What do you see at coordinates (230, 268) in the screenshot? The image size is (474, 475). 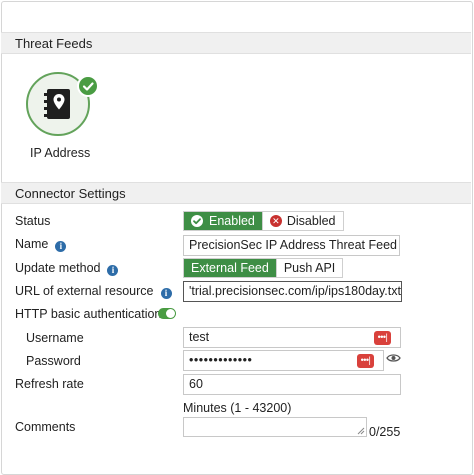 I see `external-feed-option: External Feed` at bounding box center [230, 268].